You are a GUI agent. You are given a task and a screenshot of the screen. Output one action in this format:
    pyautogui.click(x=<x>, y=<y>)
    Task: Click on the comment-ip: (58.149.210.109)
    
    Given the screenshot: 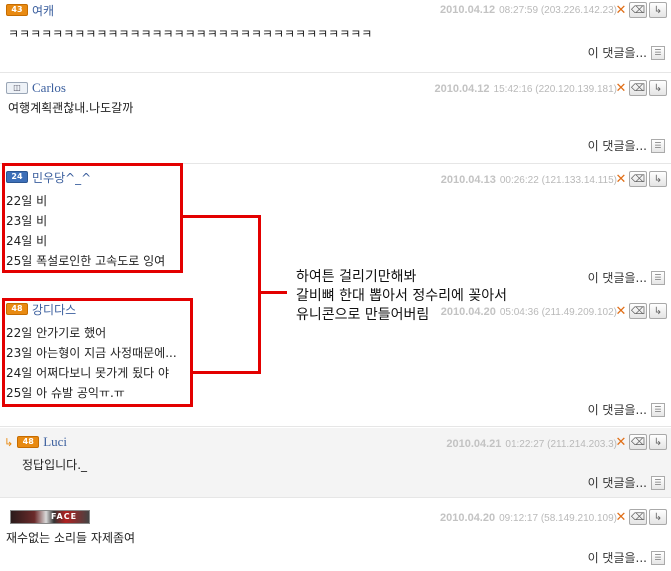 What is the action you would take?
    pyautogui.click(x=578, y=518)
    